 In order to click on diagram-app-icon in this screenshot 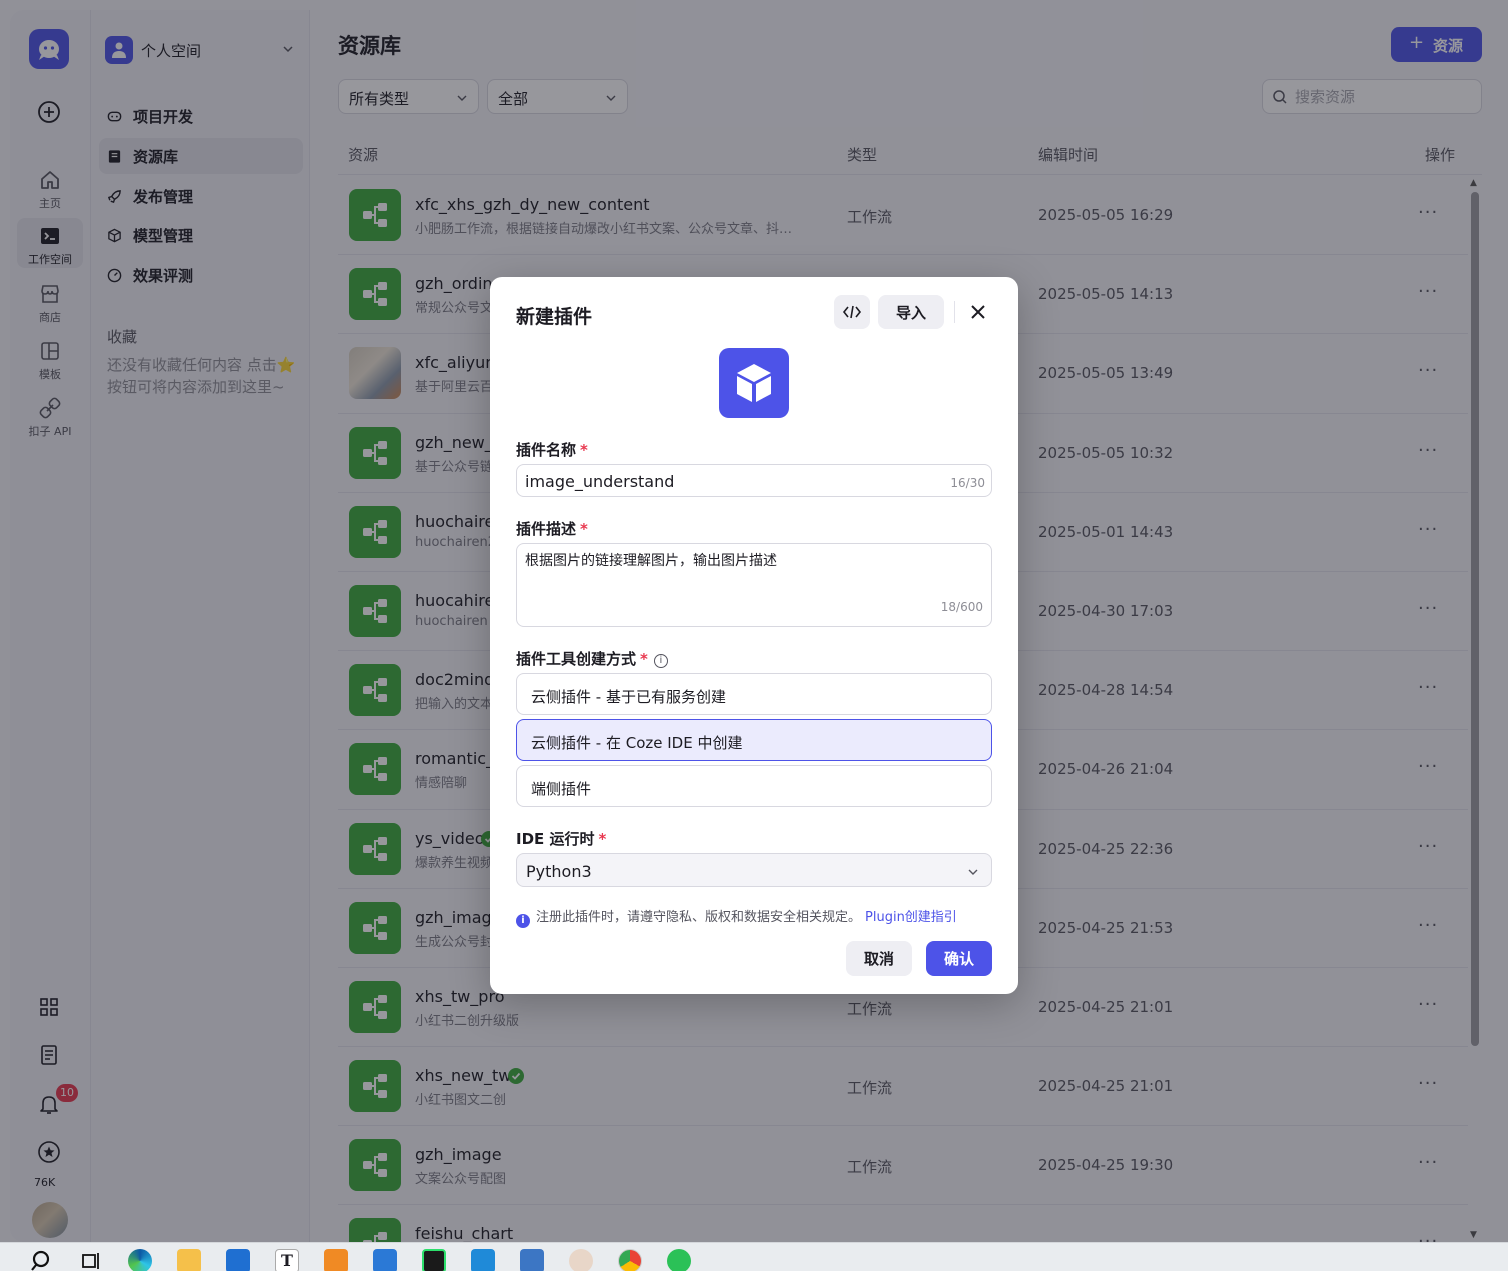, I will do `click(336, 1260)`.